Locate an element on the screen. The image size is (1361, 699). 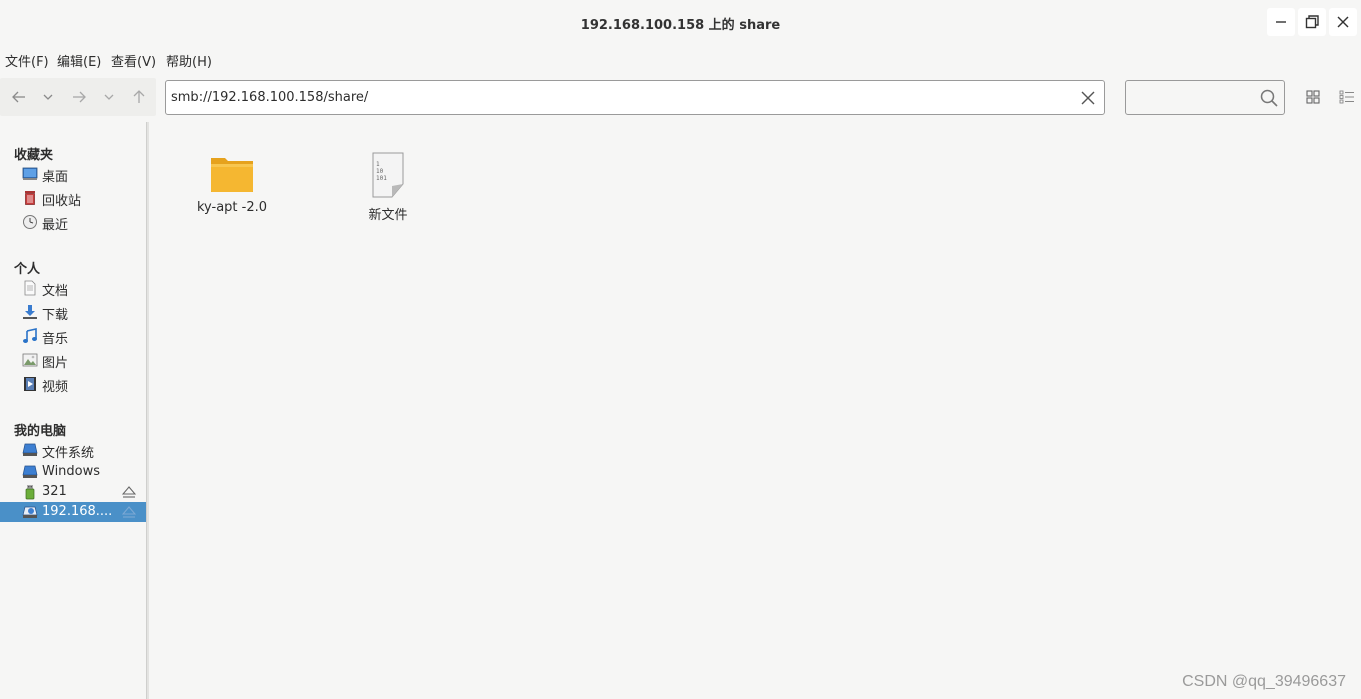
sidebar-item-label: Windows is located at coordinates (71, 471).